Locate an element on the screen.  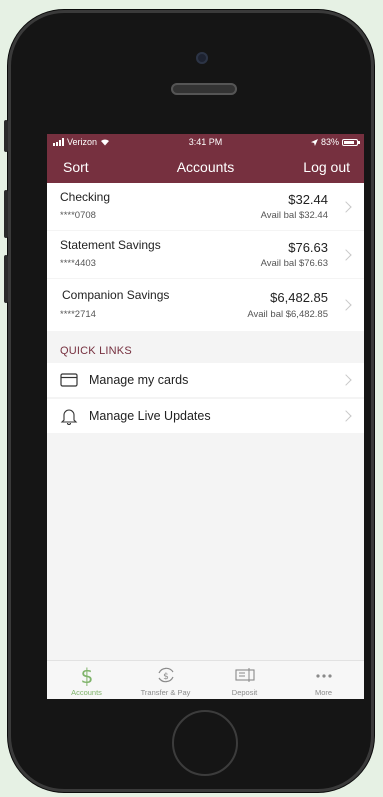
dollar-icon: $ is located at coordinates (86, 676).